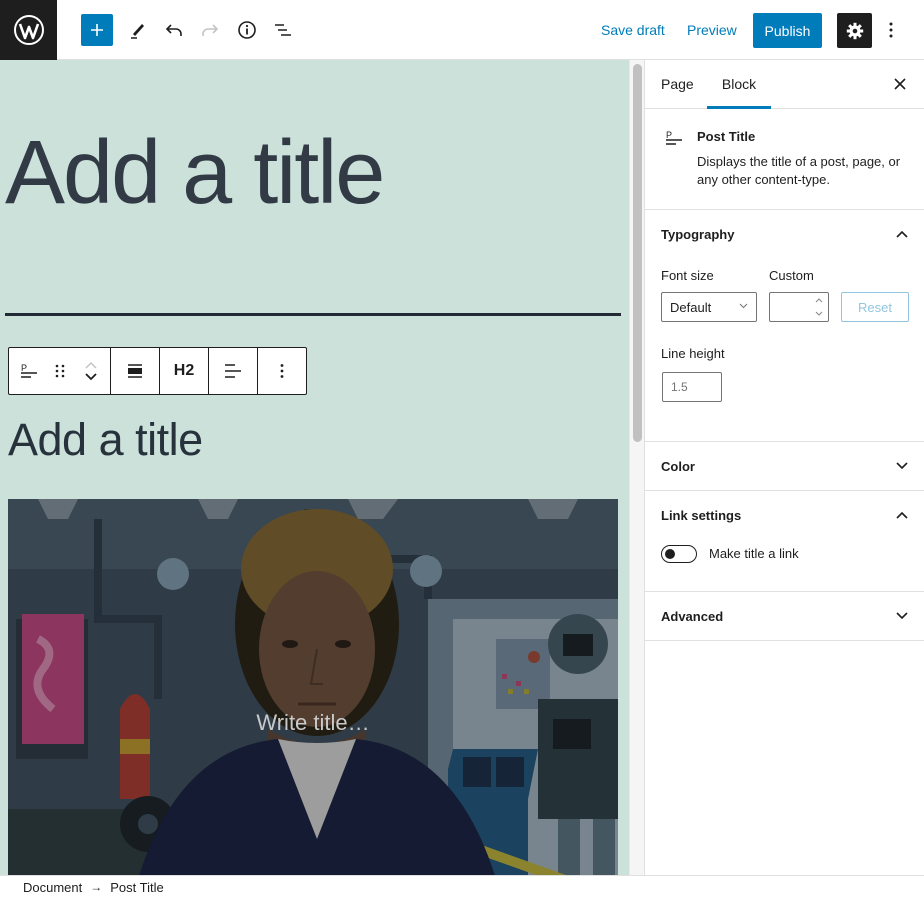  I want to click on block-options-button, so click(282, 371).